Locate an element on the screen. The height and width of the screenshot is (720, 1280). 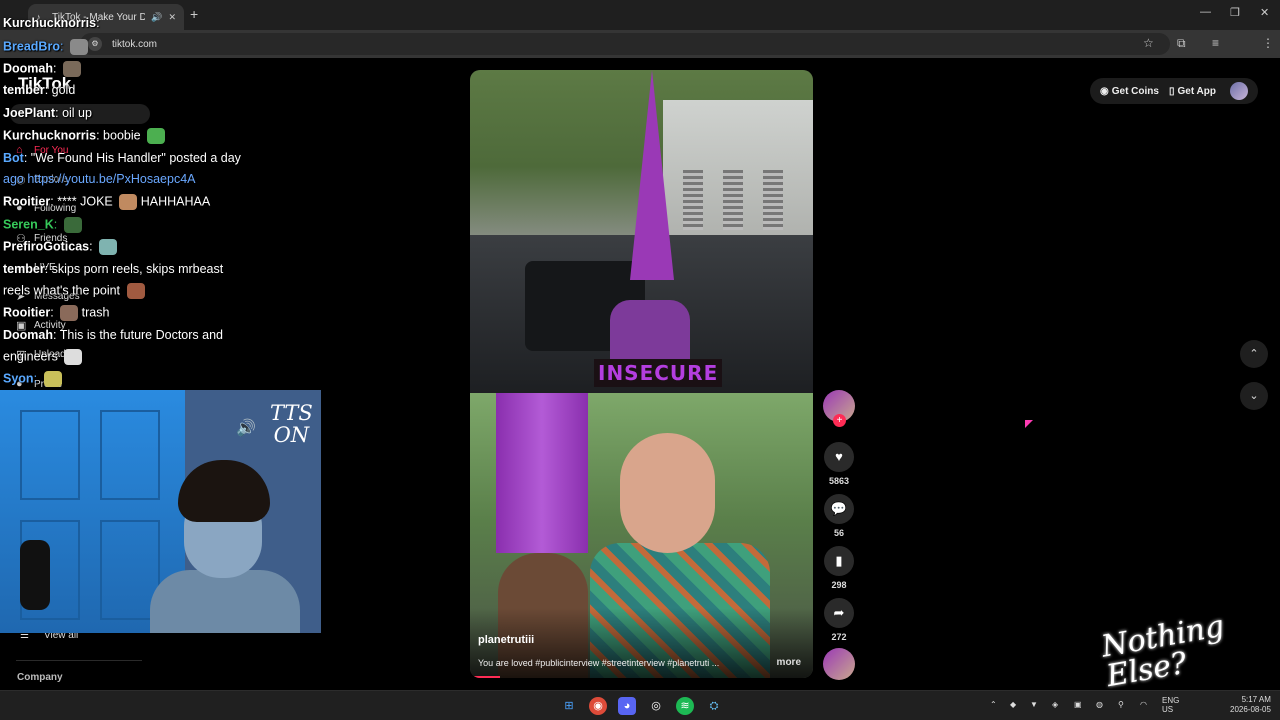
chat-text: skips porn reels, skips mrbeast is located at coordinates (137, 269).